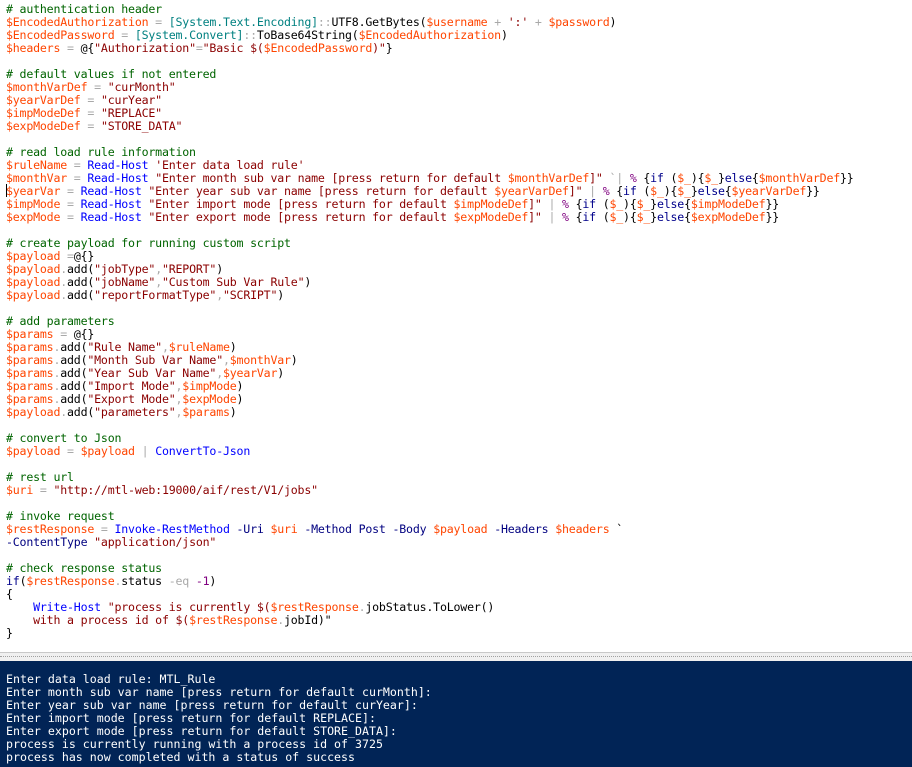  I want to click on code-line: if($restResponse.status -eq -1), so click(111, 581).